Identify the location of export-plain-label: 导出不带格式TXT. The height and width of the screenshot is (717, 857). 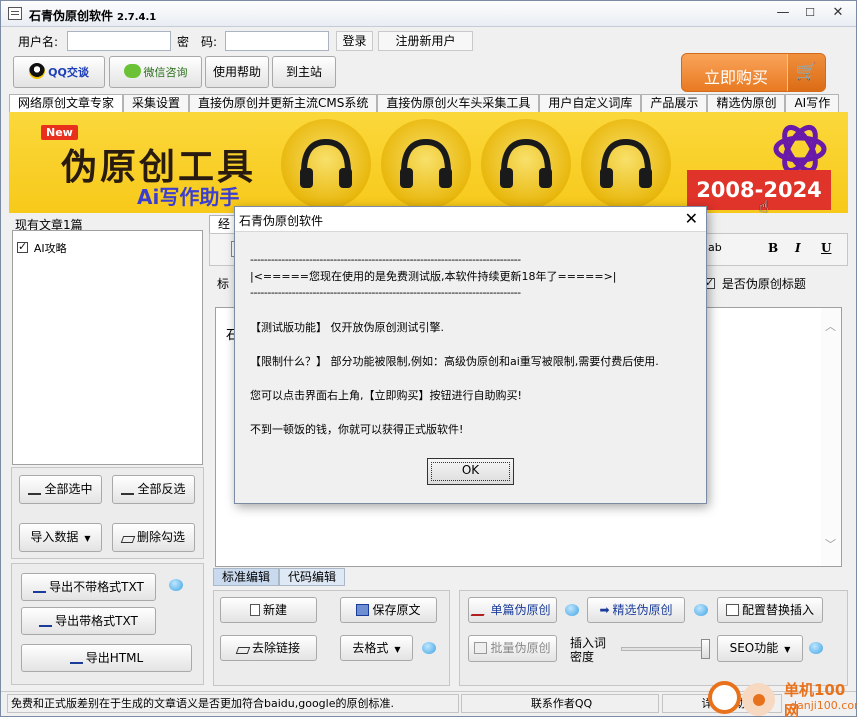
(96, 587).